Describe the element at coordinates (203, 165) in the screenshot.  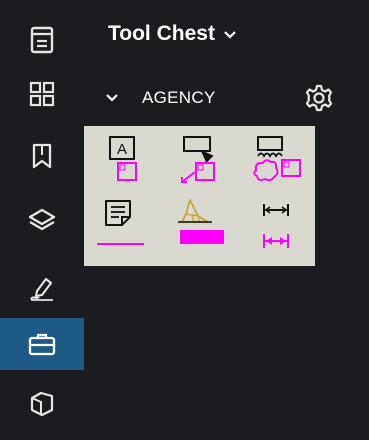
I see `tool-callout` at that location.